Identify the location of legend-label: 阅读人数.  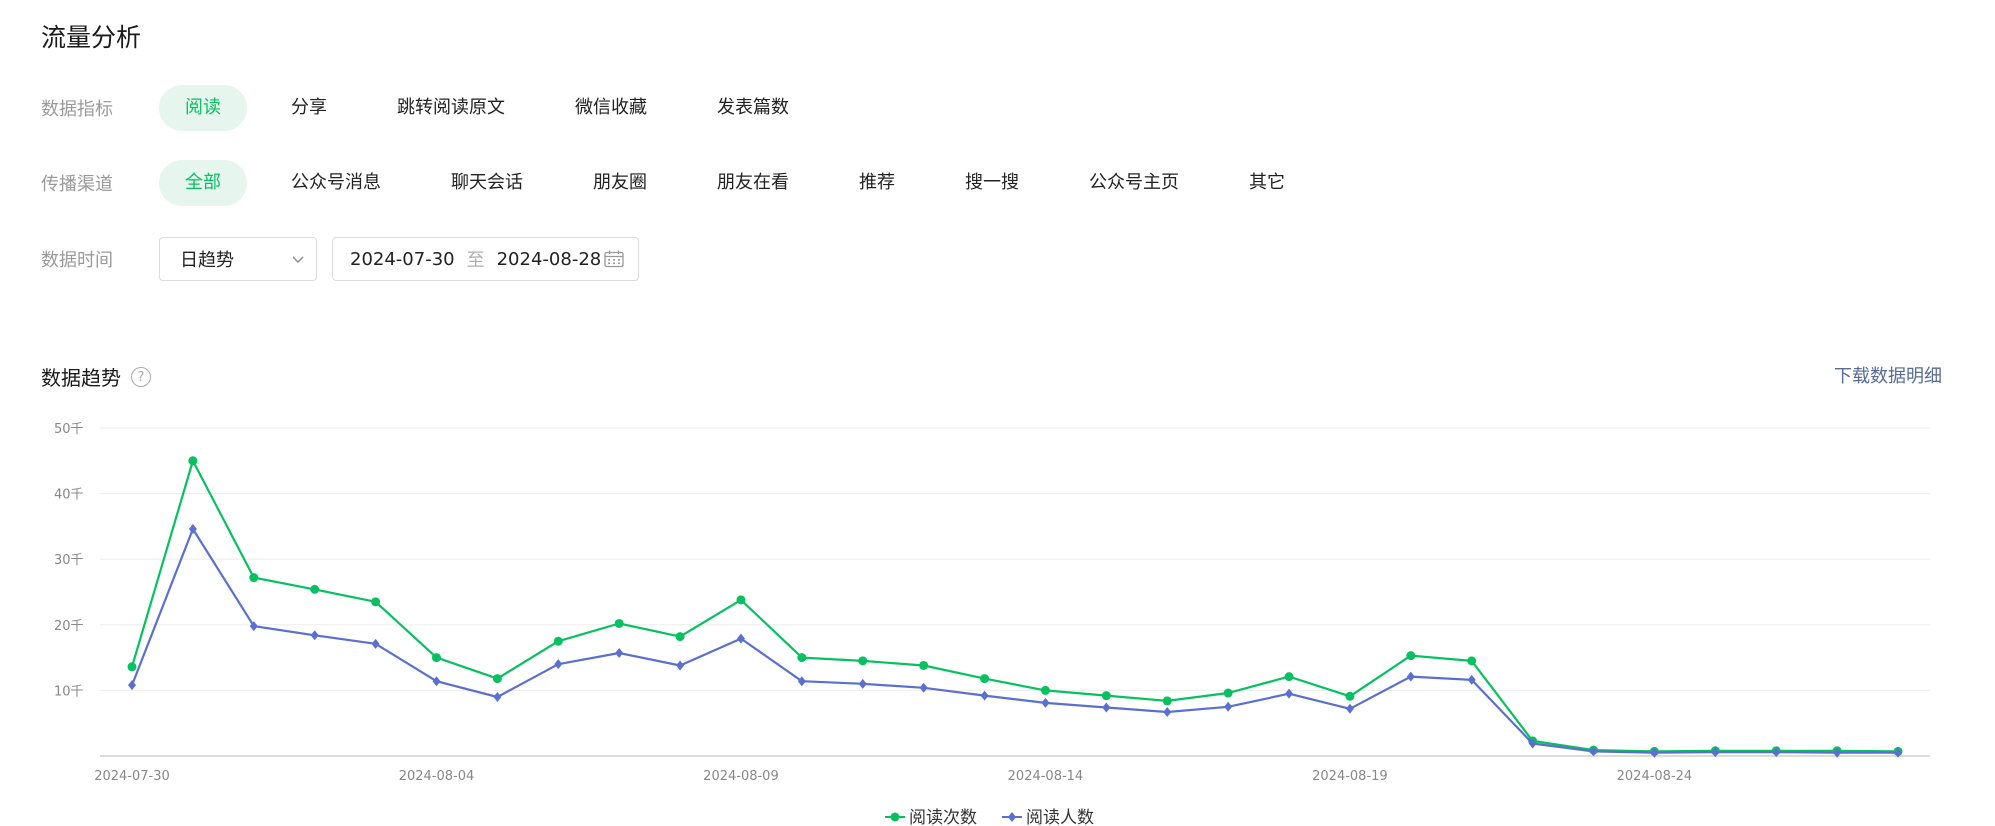
(1060, 817).